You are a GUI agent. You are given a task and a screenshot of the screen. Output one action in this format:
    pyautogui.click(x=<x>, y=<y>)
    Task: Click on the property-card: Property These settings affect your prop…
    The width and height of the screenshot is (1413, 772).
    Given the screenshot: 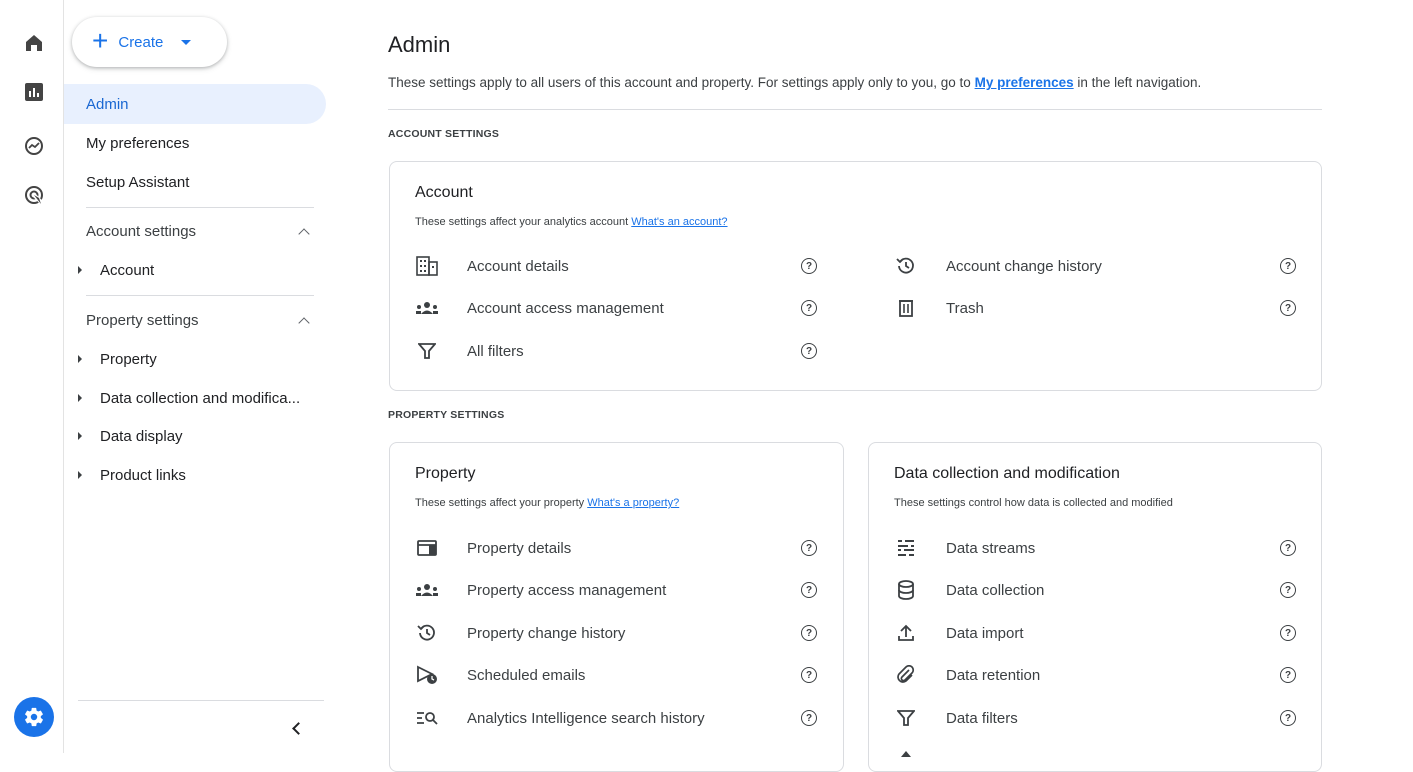 What is the action you would take?
    pyautogui.click(x=616, y=607)
    